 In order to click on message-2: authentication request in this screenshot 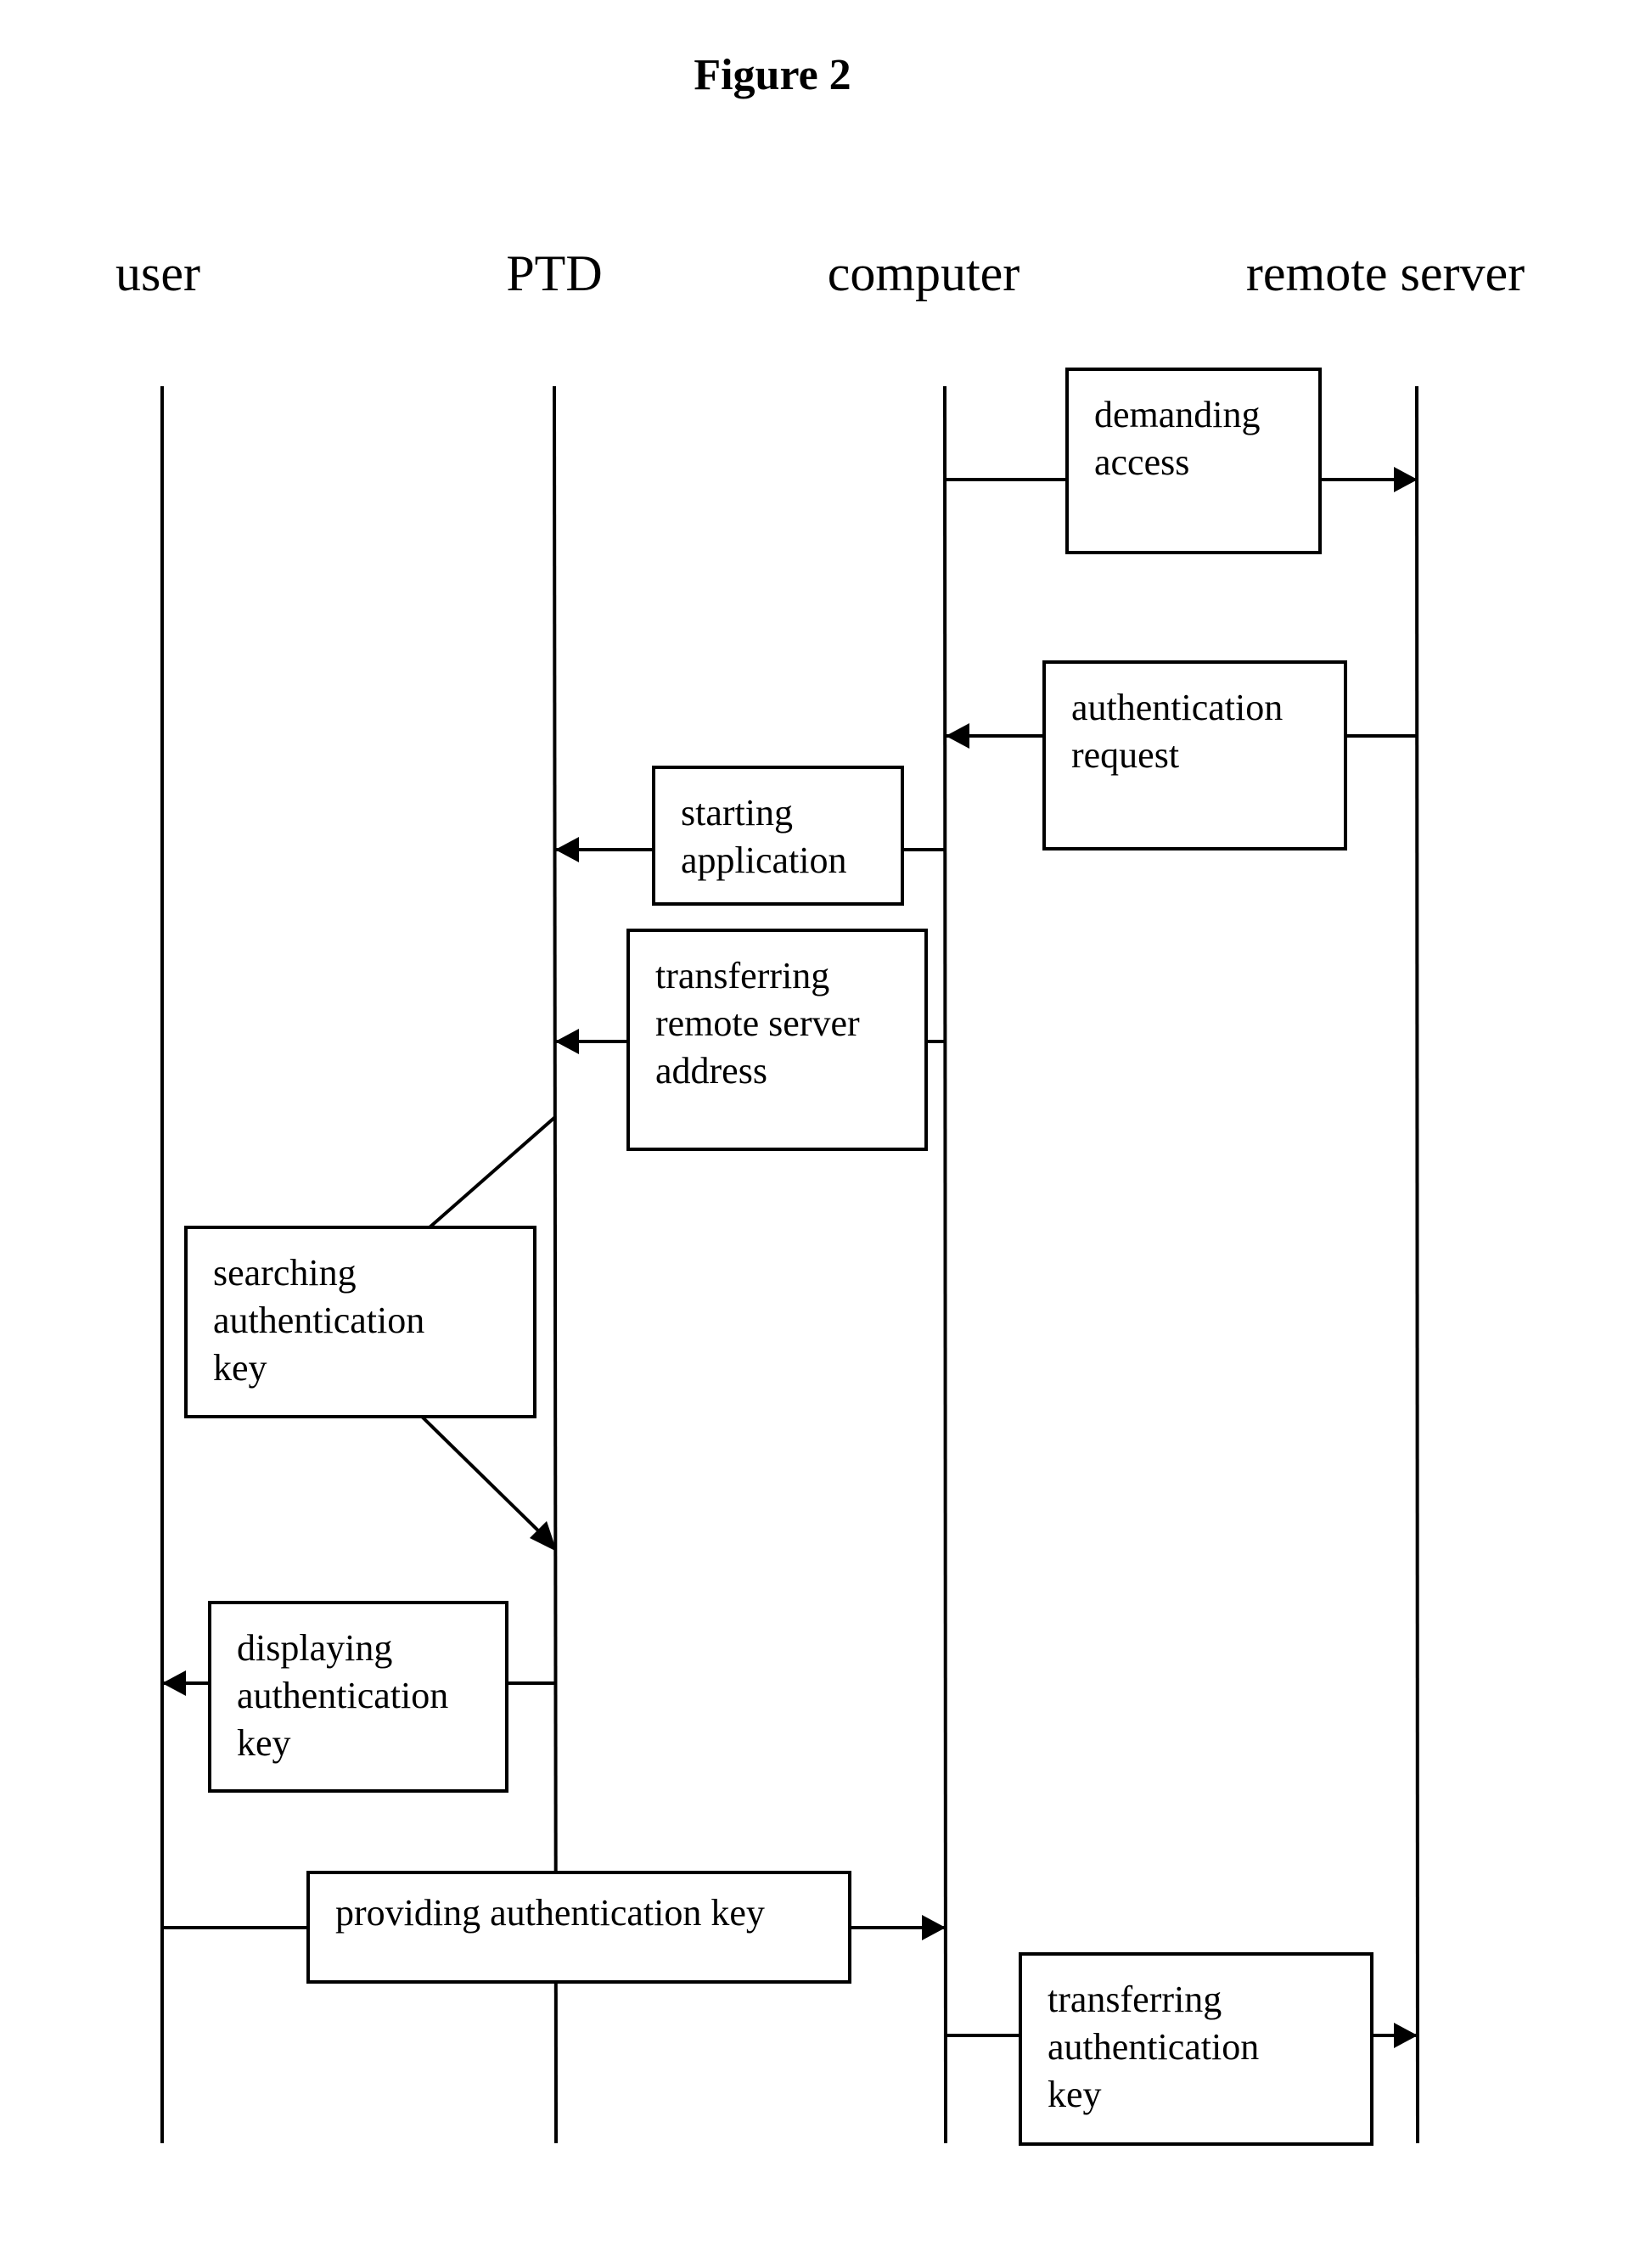, I will do `click(1182, 755)`.